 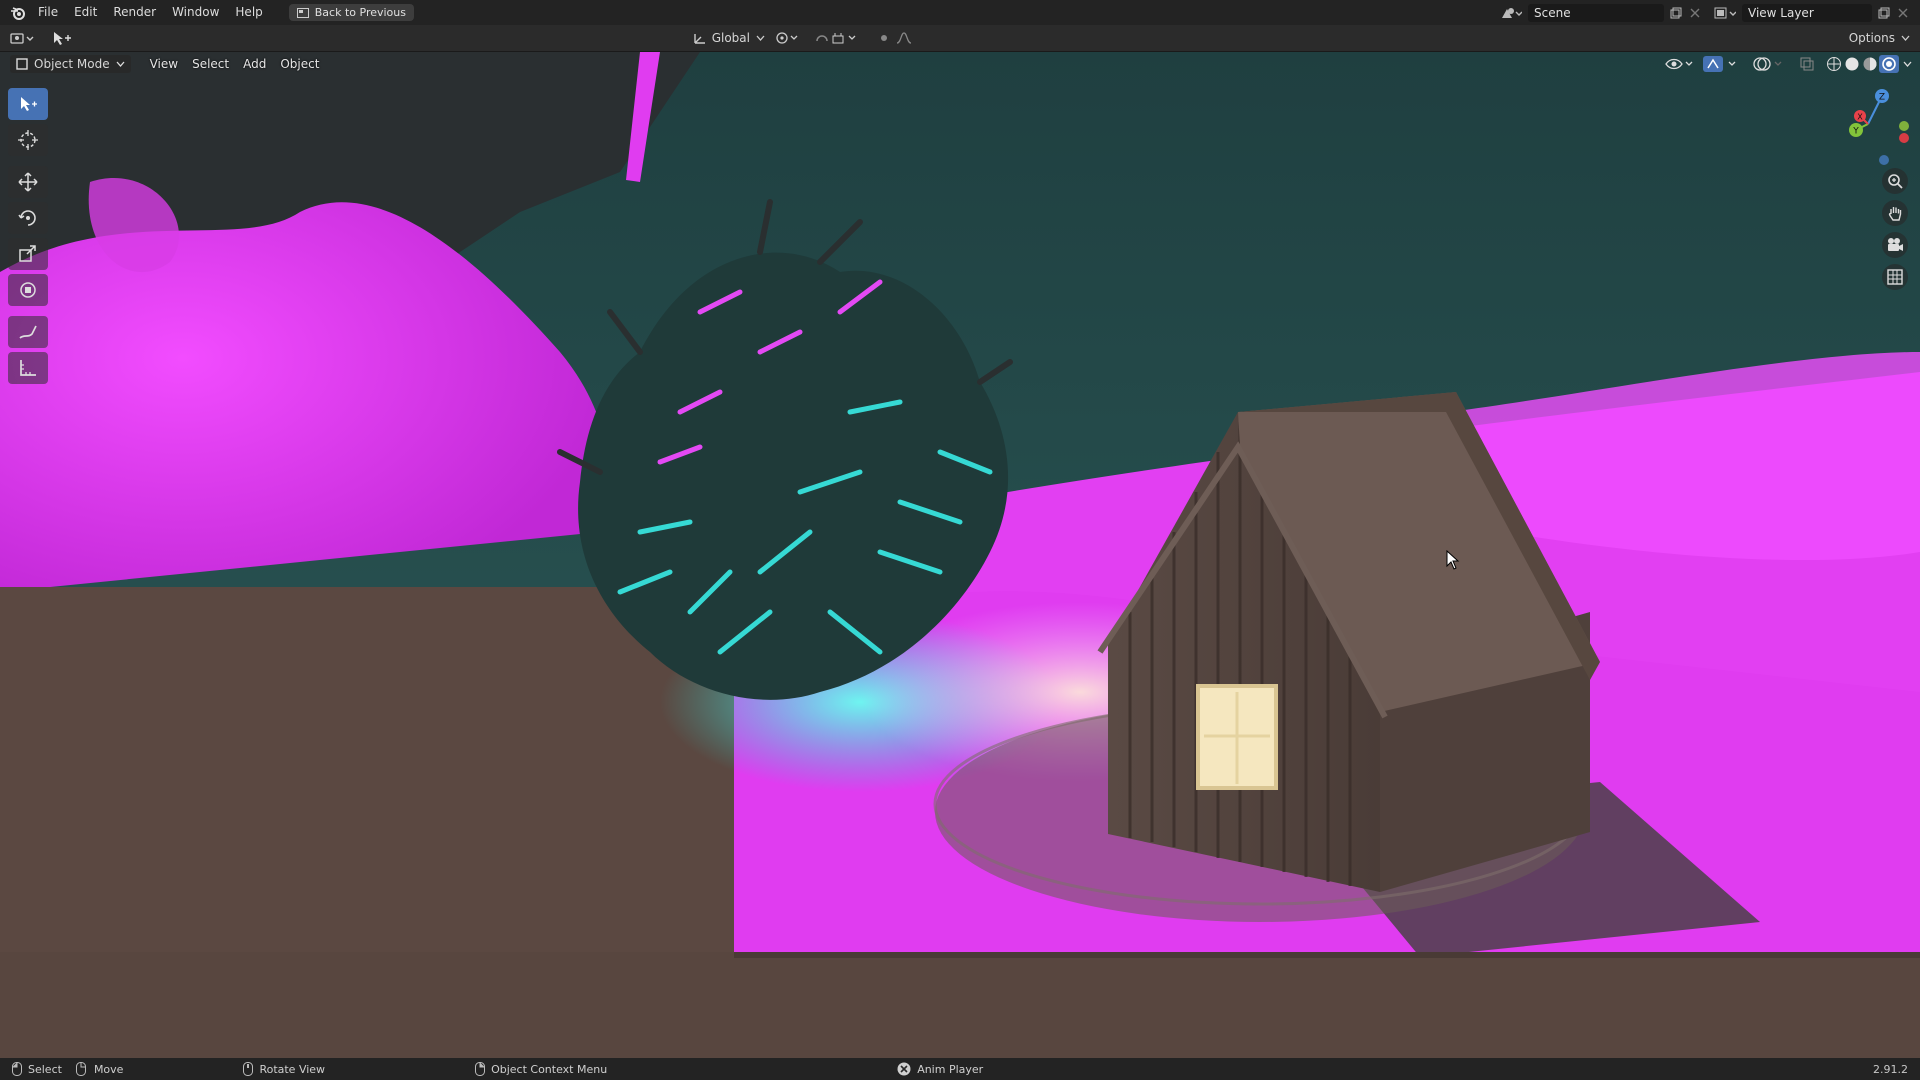 I want to click on camera-view-button, so click(x=1895, y=245).